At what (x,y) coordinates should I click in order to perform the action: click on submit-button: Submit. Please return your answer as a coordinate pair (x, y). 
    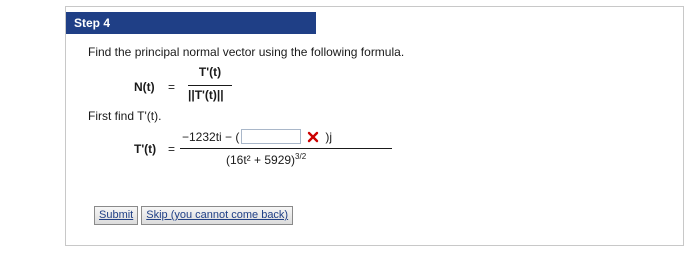
    Looking at the image, I should click on (116, 215).